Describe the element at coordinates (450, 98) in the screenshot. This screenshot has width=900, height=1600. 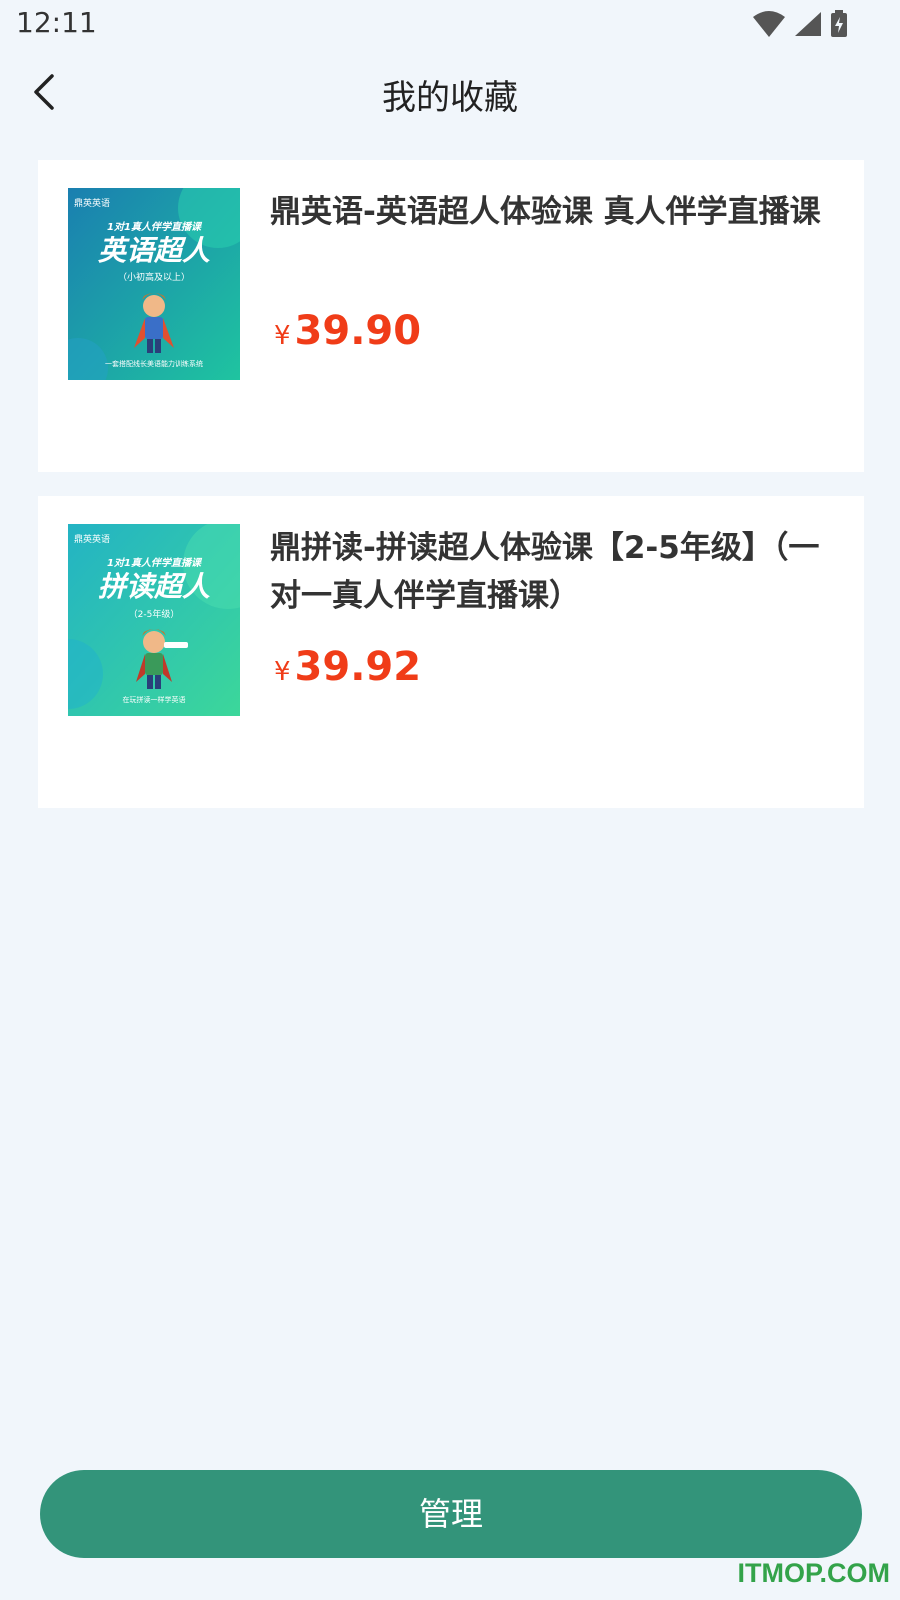
I see `page-title: 我的收藏` at that location.